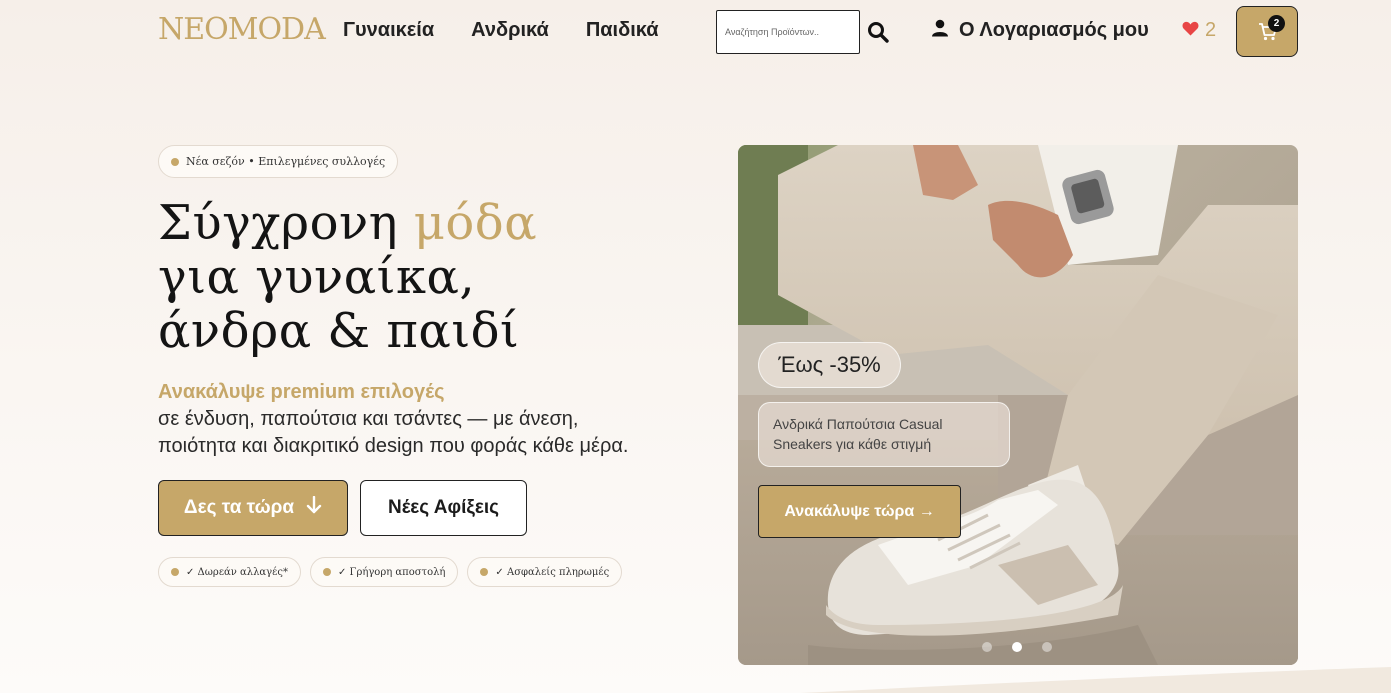 The height and width of the screenshot is (693, 1391). I want to click on hero-title-line2: για γυναίκα,, so click(317, 277).